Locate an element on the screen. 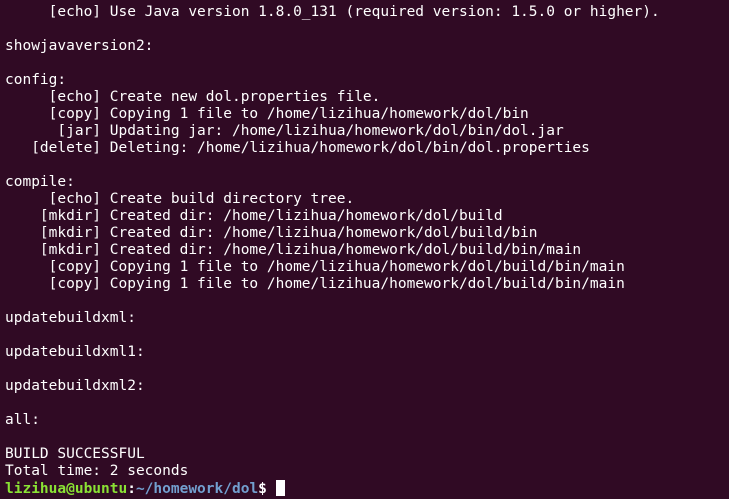  output-line: Total time: 2 seconds is located at coordinates (97, 471).